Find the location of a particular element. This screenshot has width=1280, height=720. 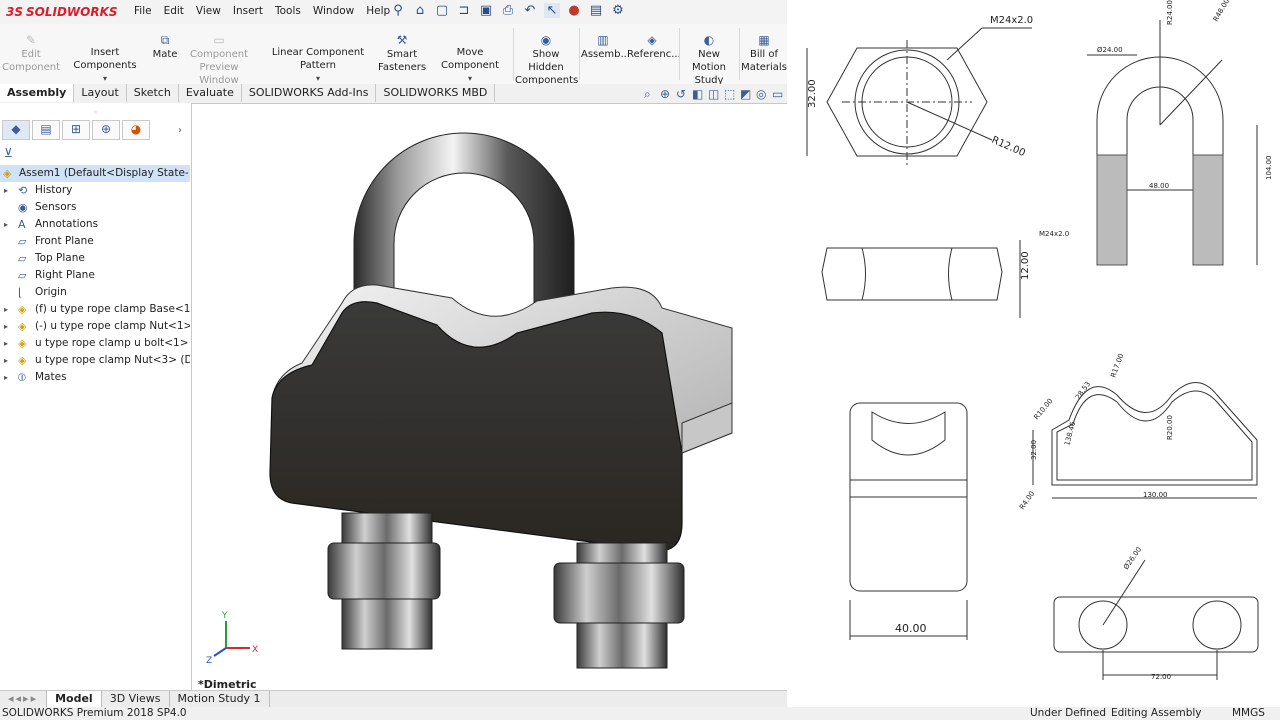

tree-item: ▸ ⦶ Mates is located at coordinates (95, 377).